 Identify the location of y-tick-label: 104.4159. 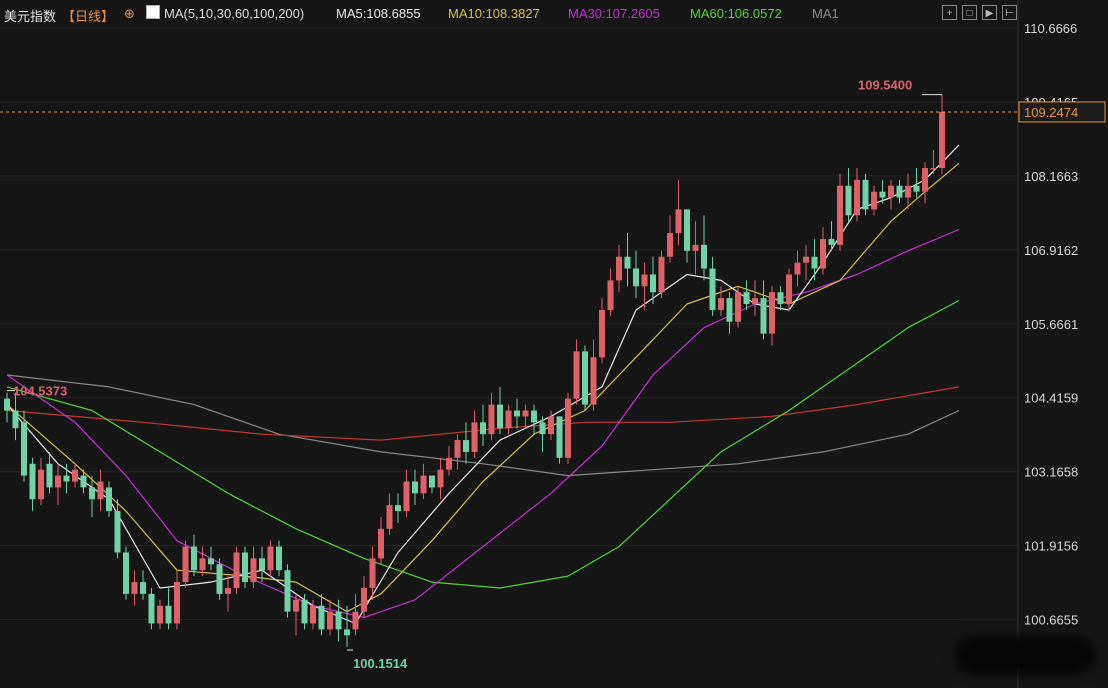
(1051, 398).